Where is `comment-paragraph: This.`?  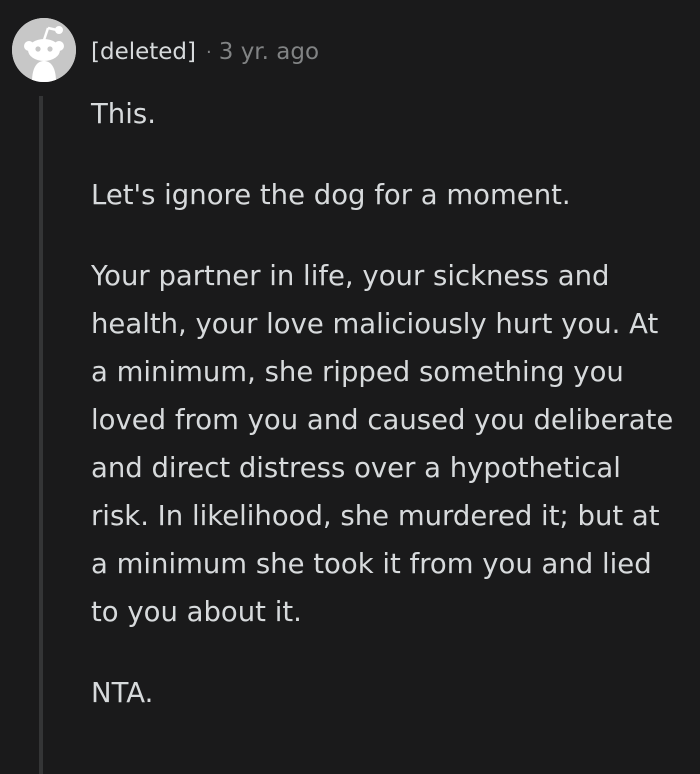
comment-paragraph: This. is located at coordinates (123, 114).